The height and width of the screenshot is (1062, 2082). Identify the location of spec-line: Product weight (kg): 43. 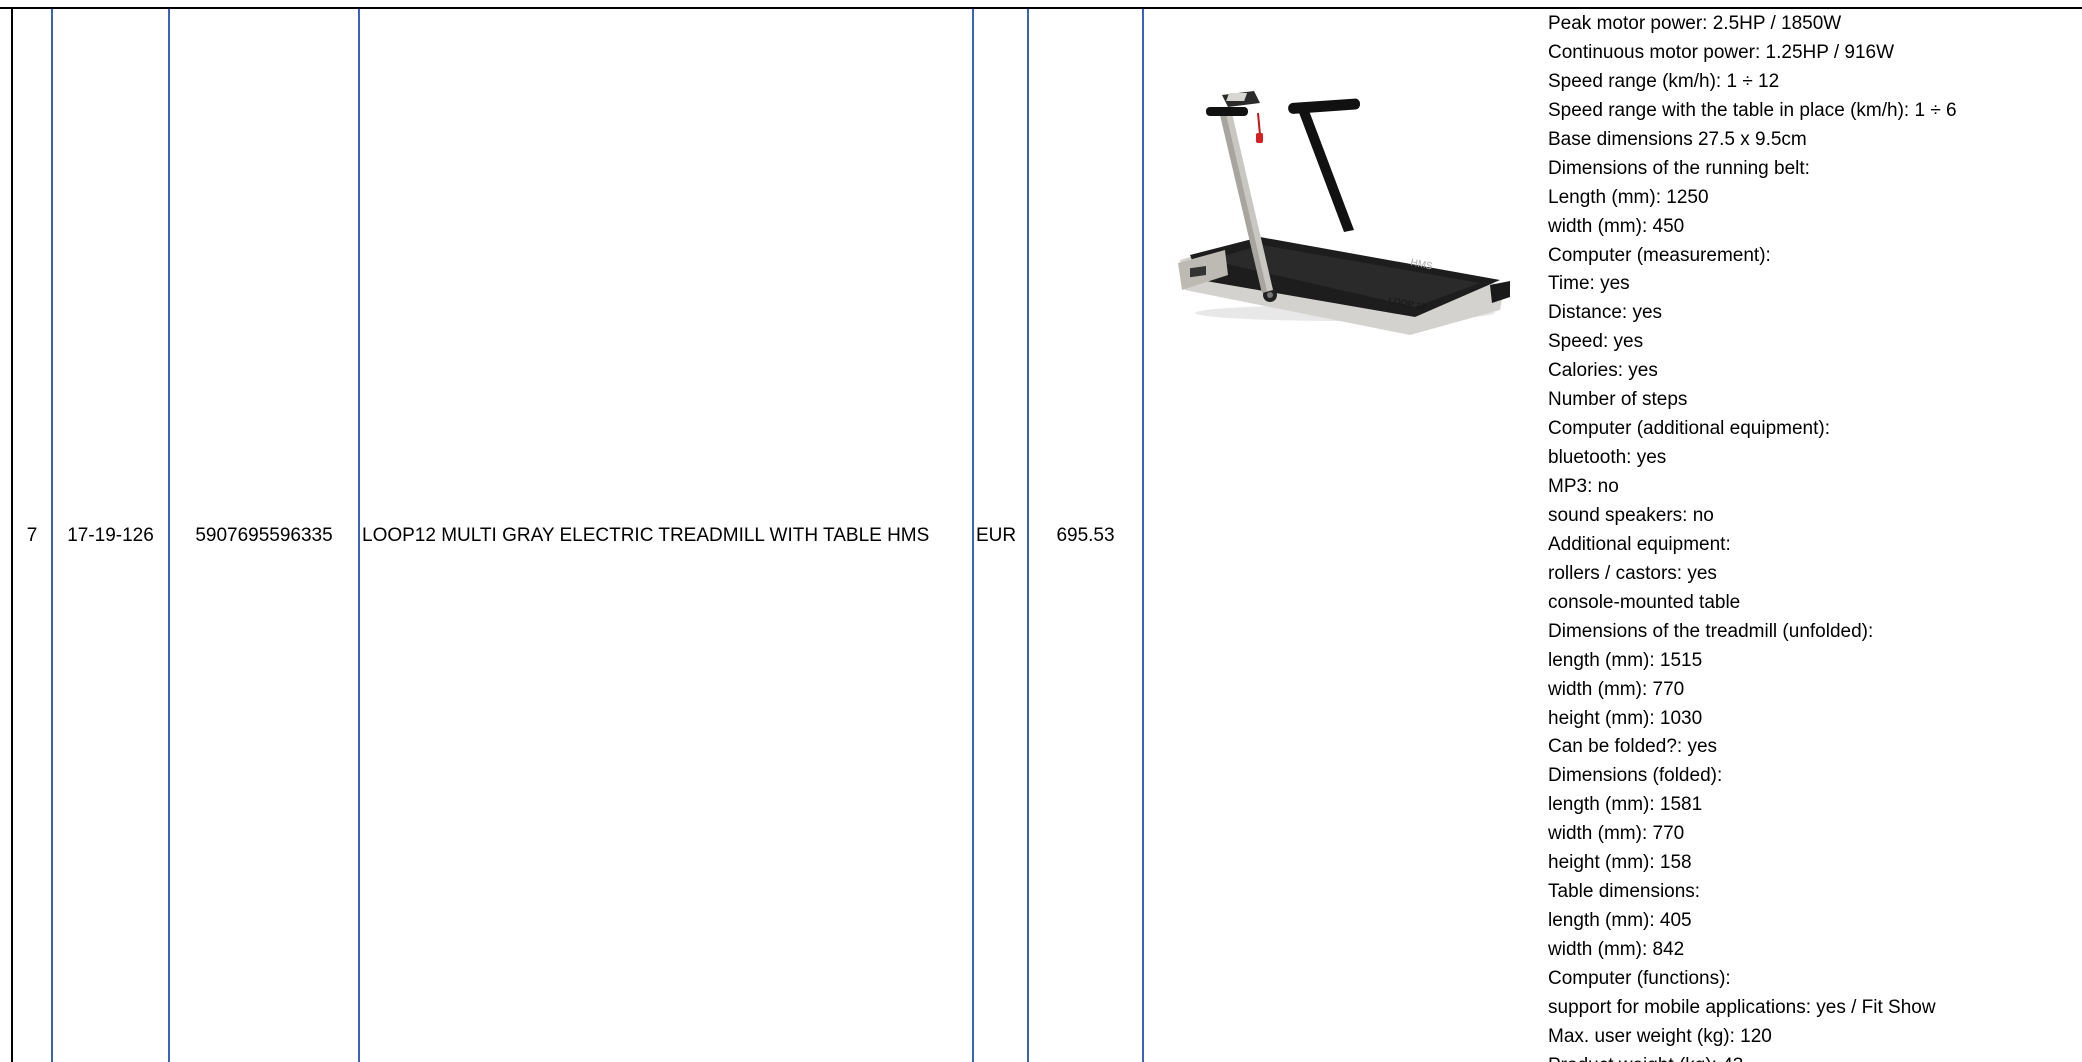
(1815, 1057).